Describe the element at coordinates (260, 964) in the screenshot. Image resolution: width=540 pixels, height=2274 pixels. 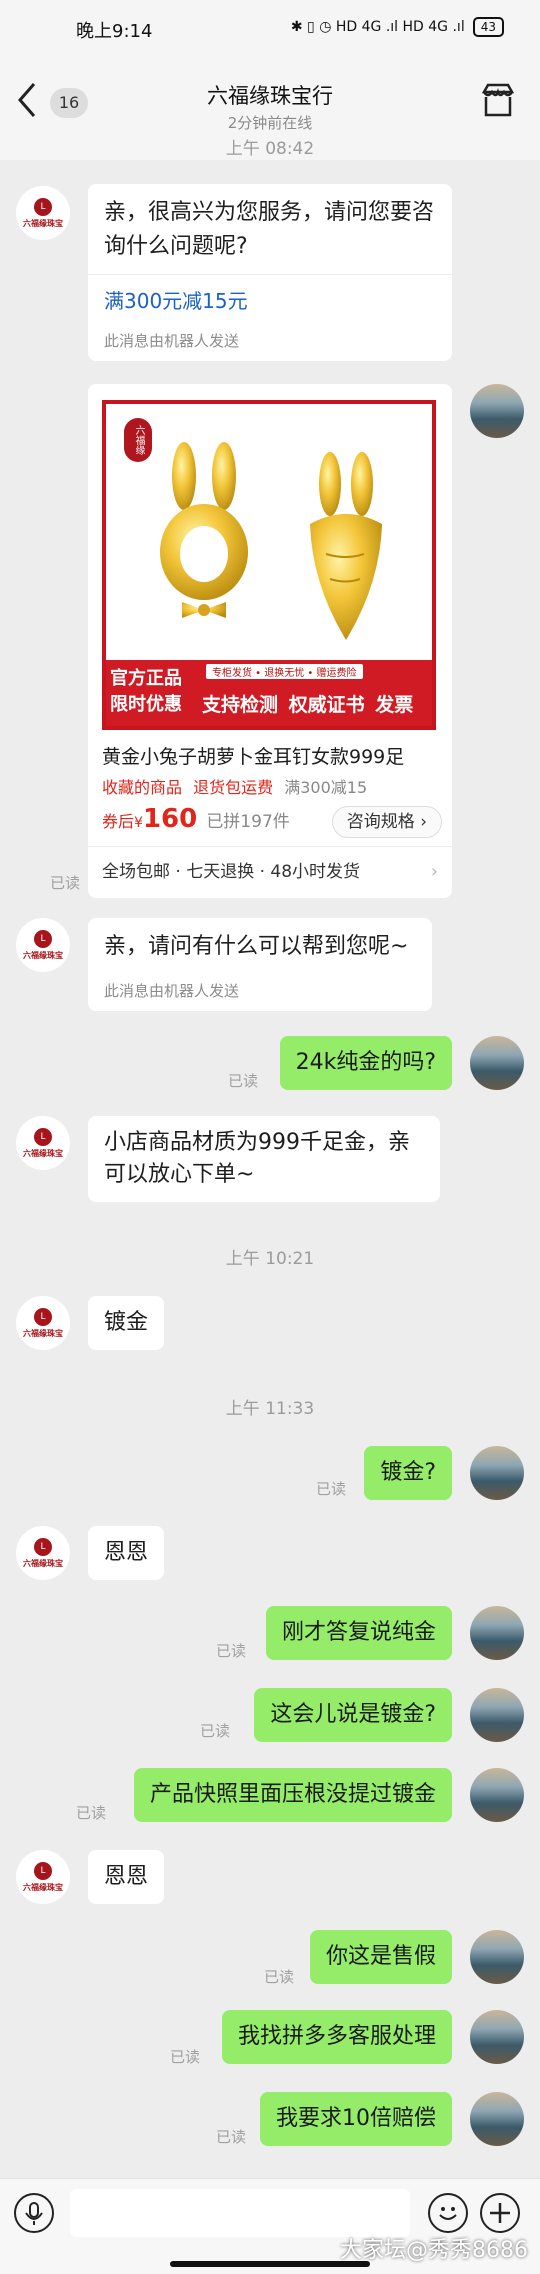
I see `robot-message: 亲，请问有什么可以帮到您呢~ 此消息由机器人发送` at that location.